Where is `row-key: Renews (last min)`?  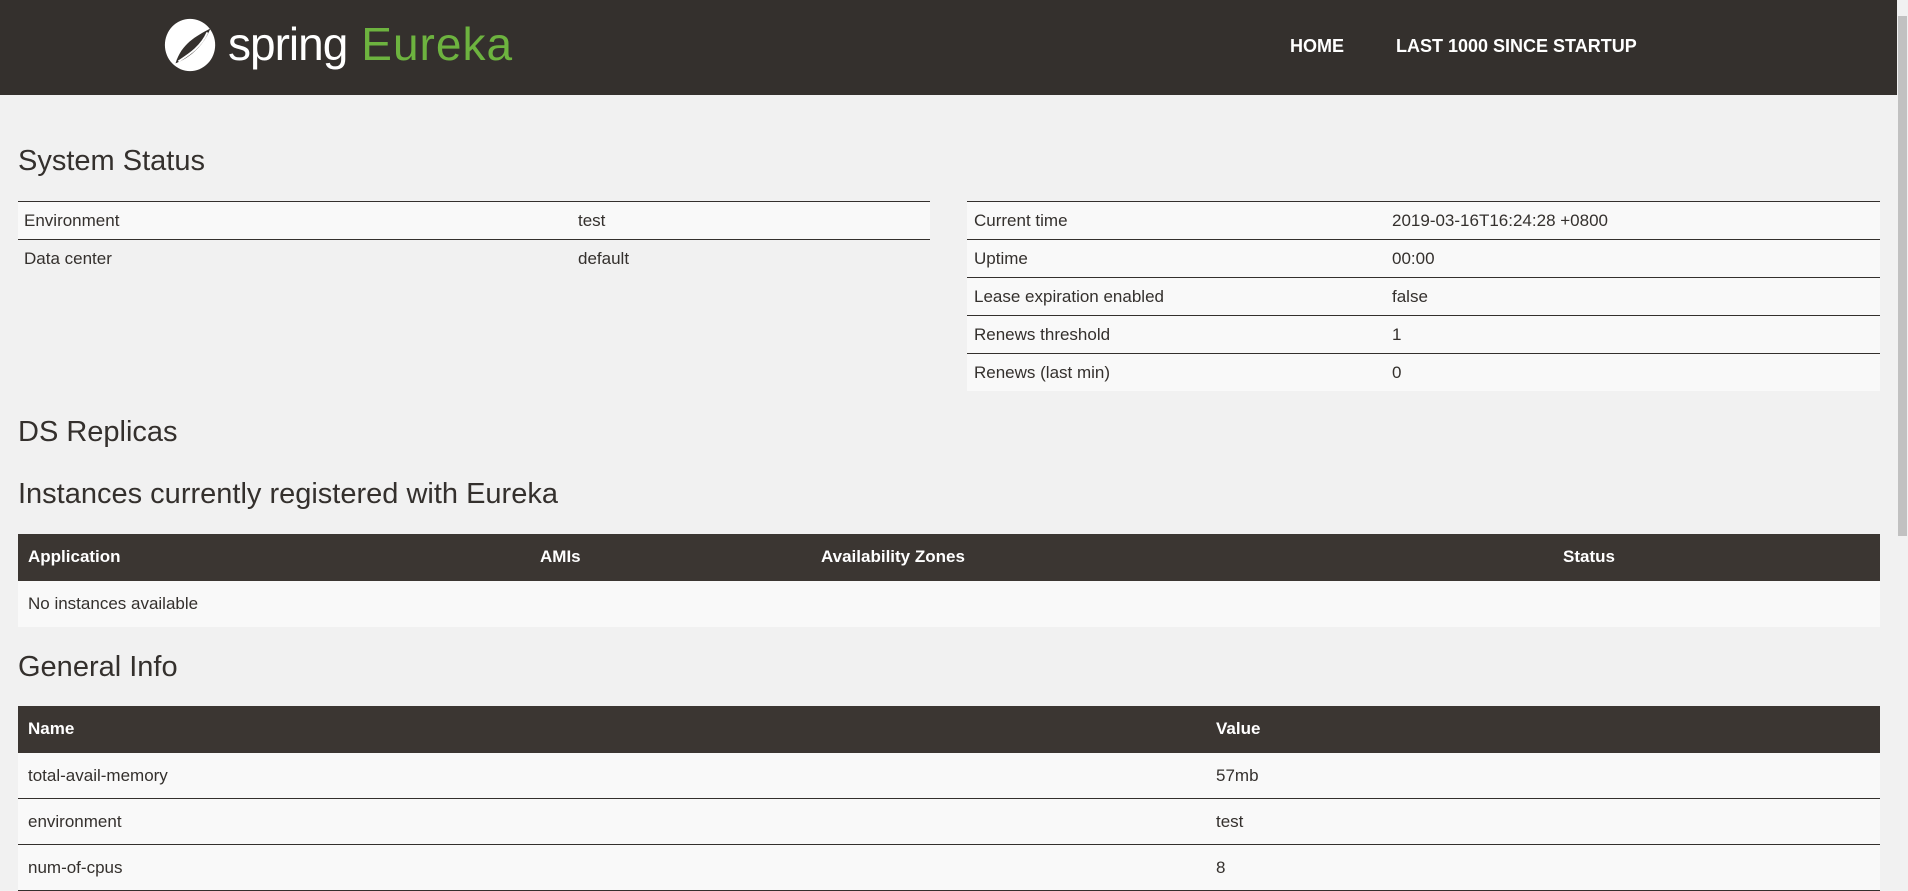 row-key: Renews (last min) is located at coordinates (1042, 372).